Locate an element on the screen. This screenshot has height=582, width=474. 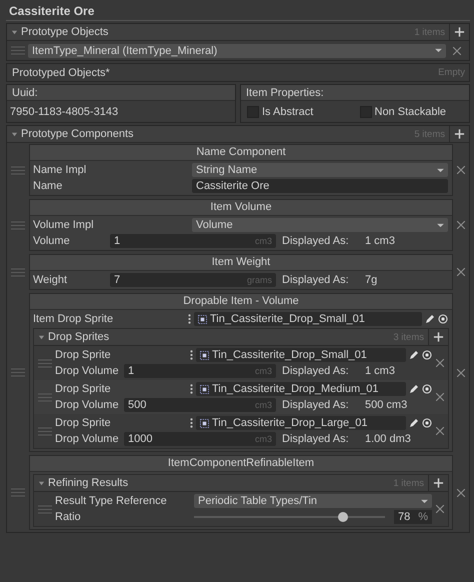
object-field: Tin_Cassiterite_Drop_Large_01 is located at coordinates (301, 423).